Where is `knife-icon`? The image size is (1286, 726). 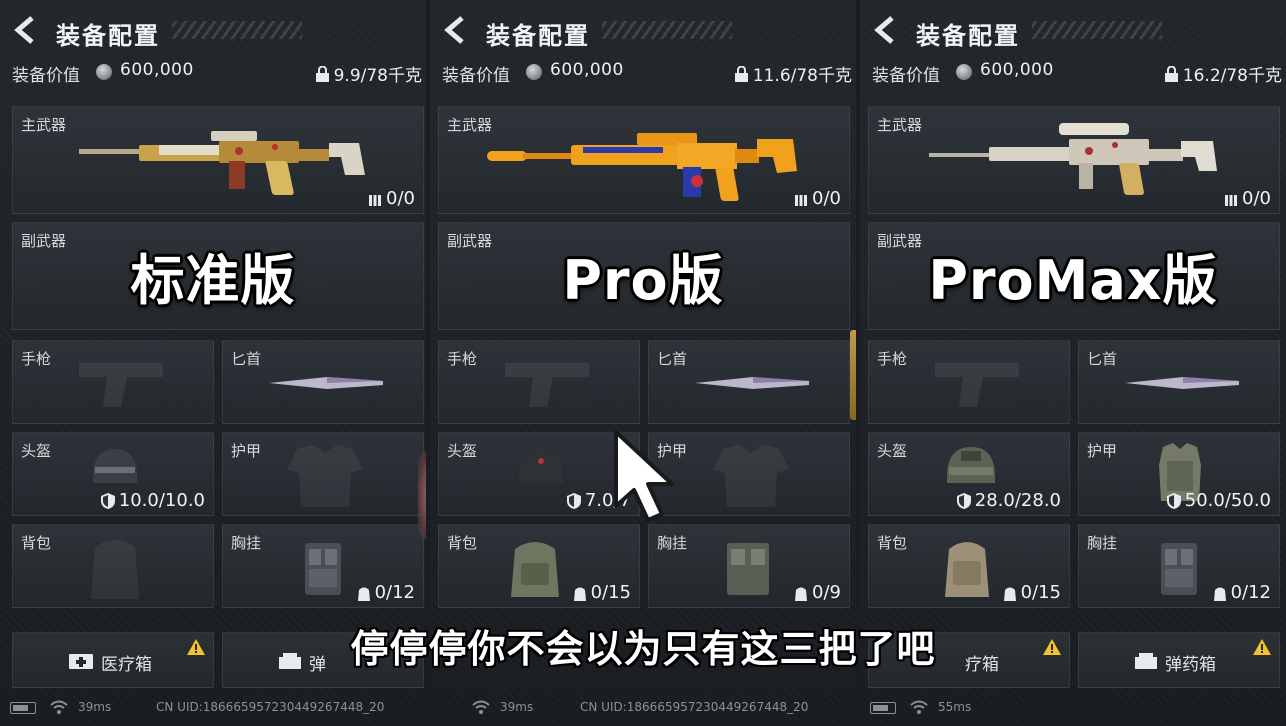 knife-icon is located at coordinates (1182, 383).